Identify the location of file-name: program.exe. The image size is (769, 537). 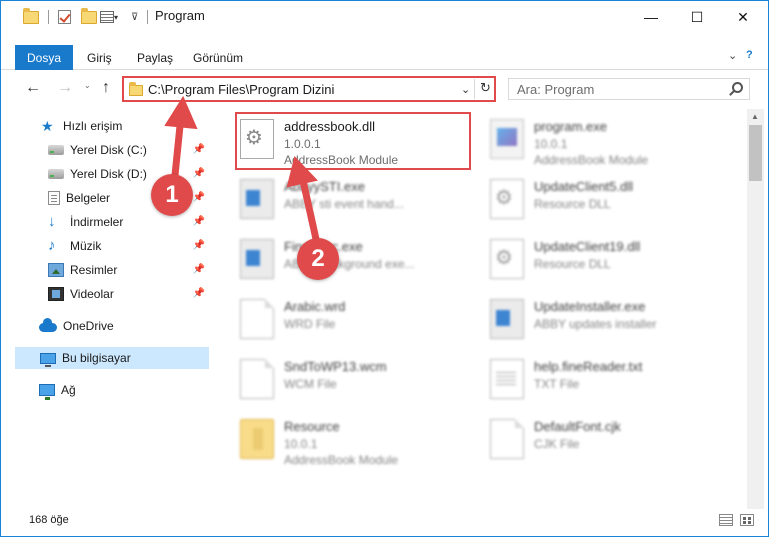
(570, 126).